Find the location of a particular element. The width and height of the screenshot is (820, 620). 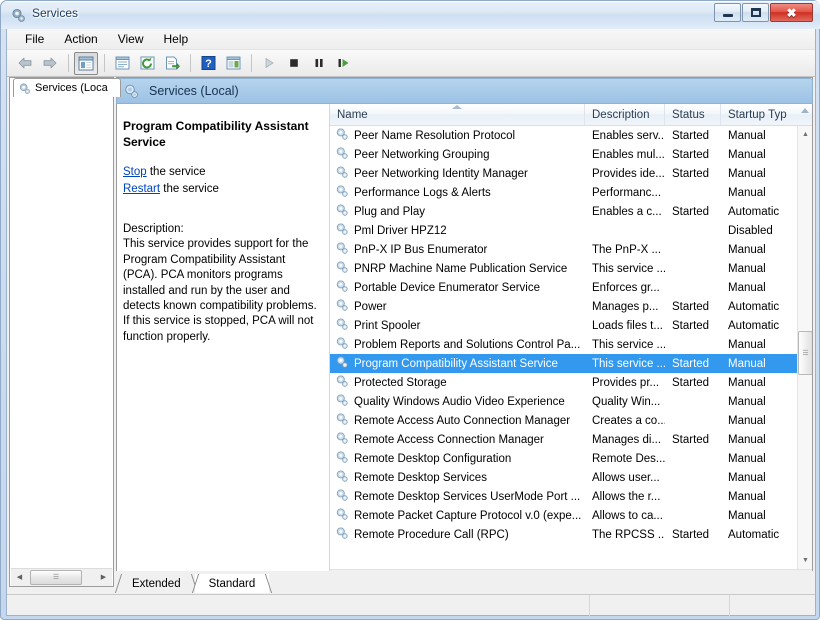

scroll-right-arrow-icon: ▶ is located at coordinates (103, 577).